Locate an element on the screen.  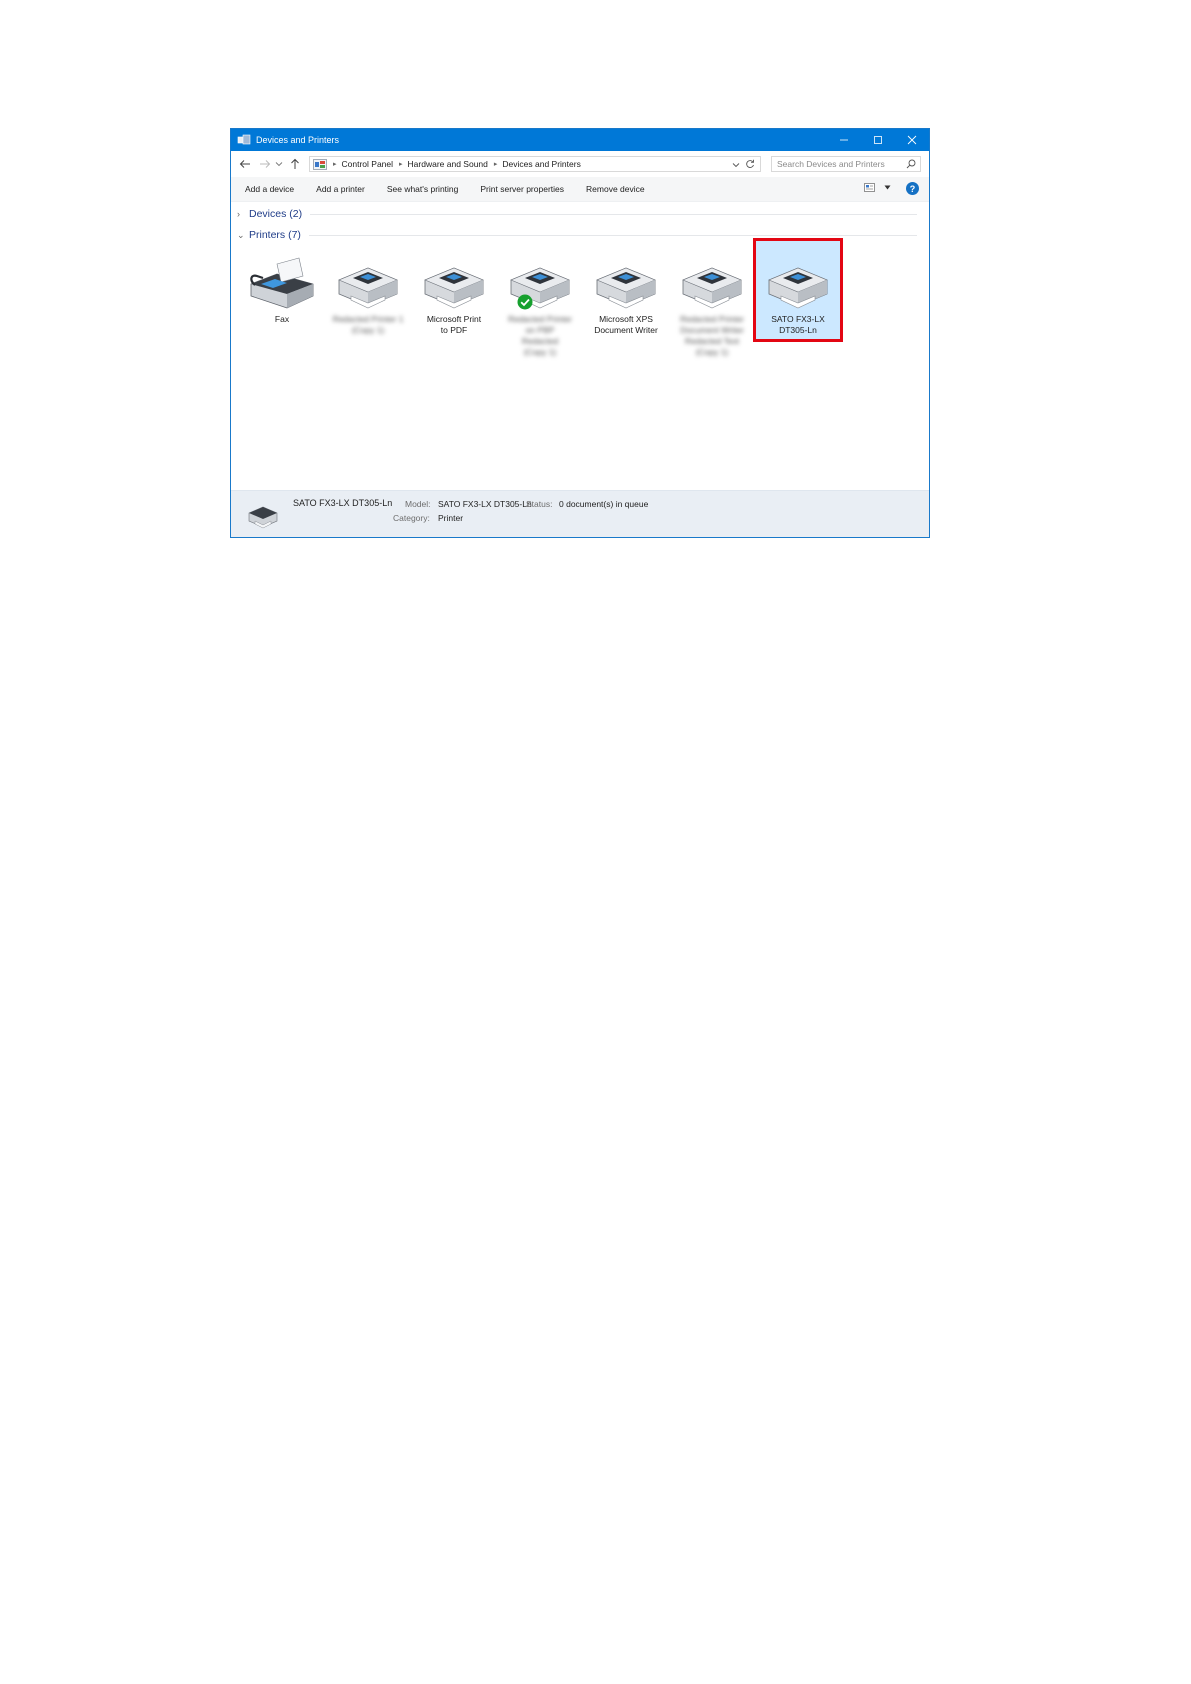
maximize-icon is located at coordinates (878, 140).